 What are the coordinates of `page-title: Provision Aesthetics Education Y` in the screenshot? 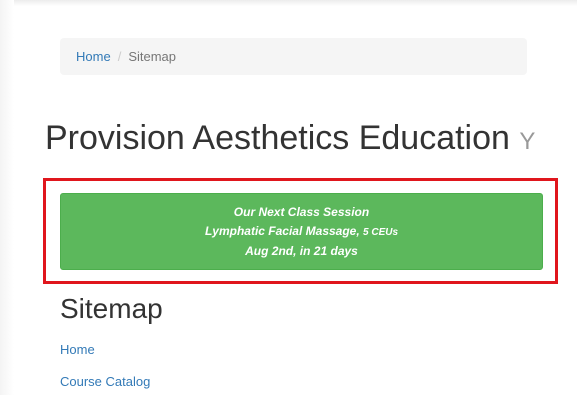 It's located at (290, 140).